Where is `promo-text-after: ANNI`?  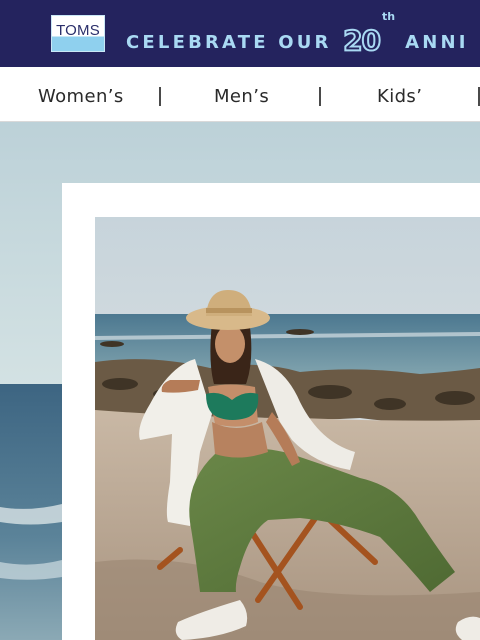
promo-text-after: ANNI is located at coordinates (437, 42).